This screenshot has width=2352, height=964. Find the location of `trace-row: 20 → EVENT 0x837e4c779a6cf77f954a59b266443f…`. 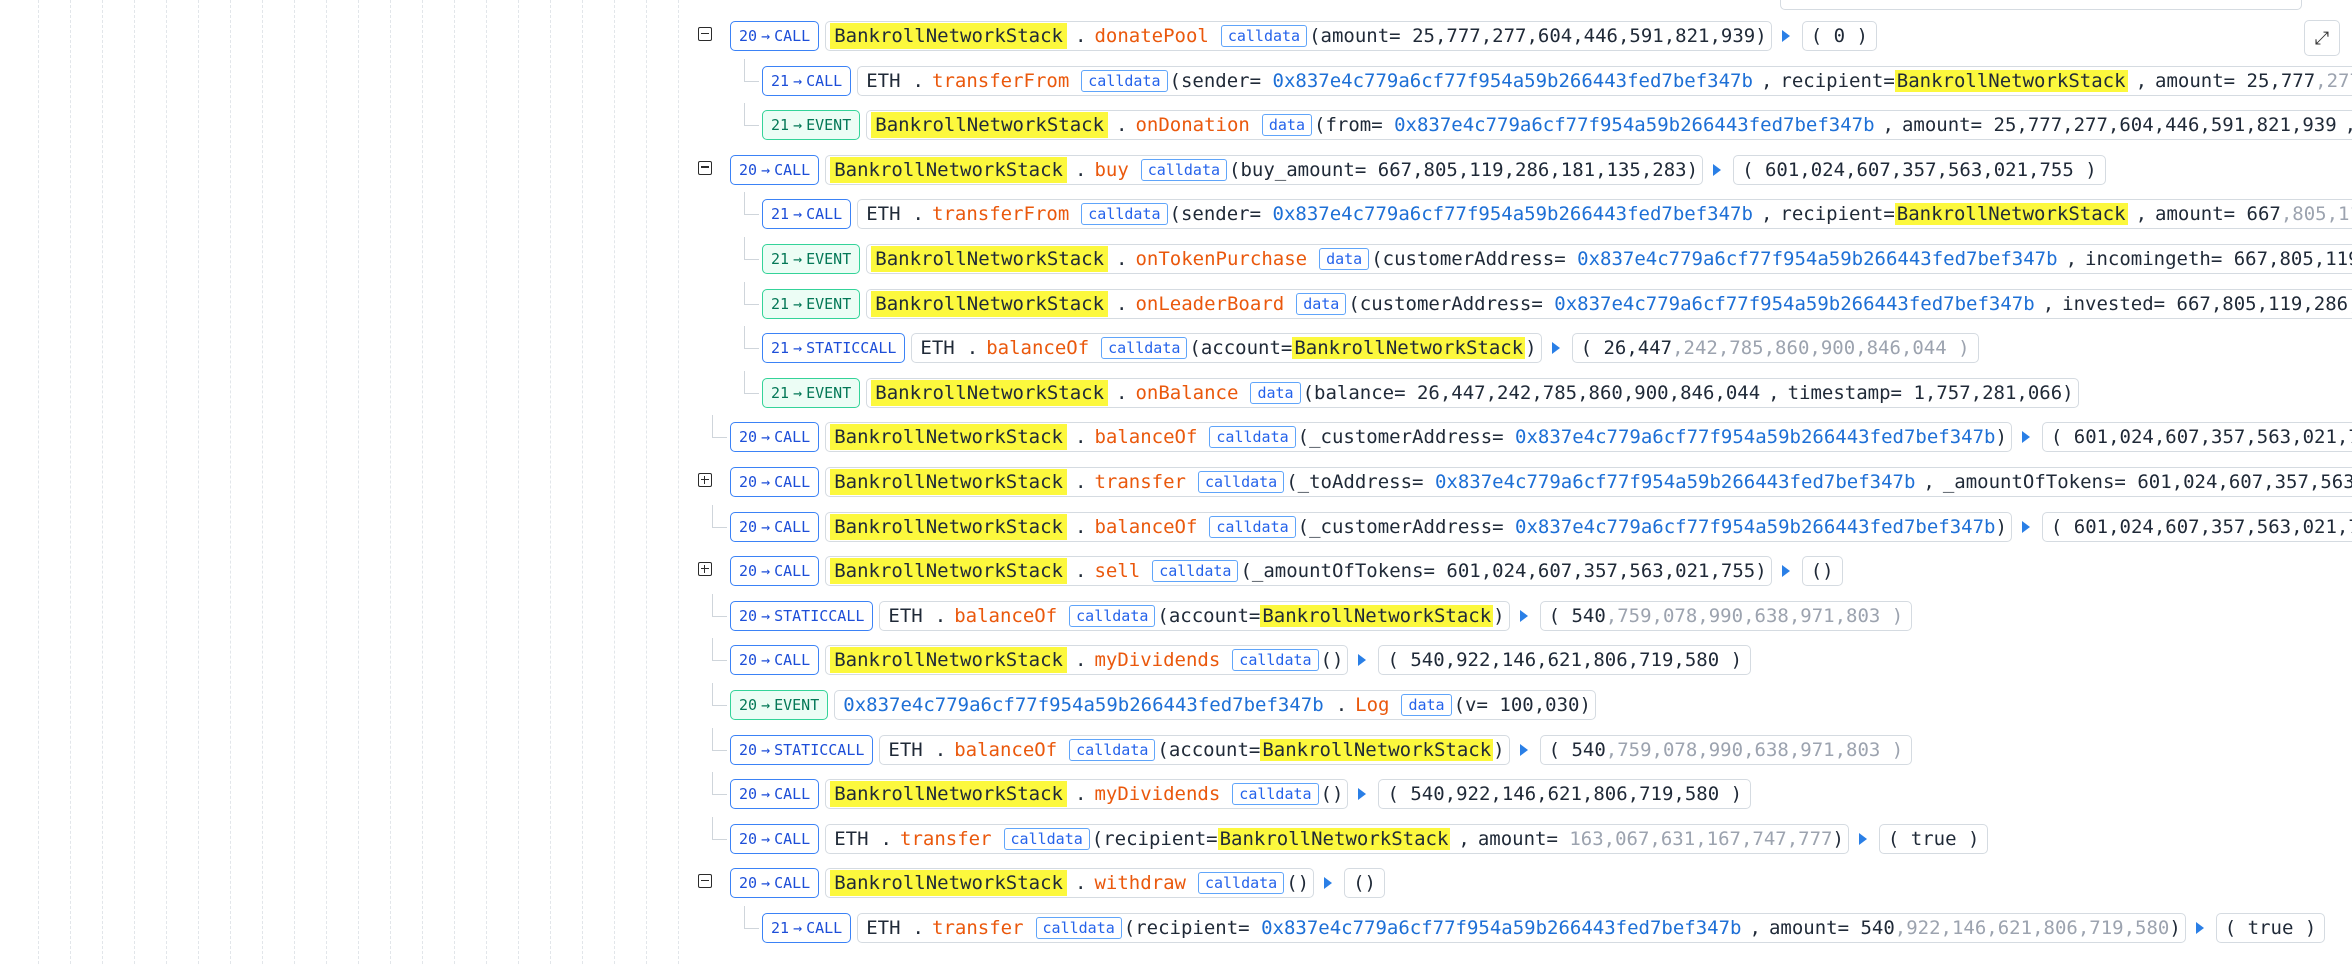

trace-row: 20 → EVENT 0x837e4c779a6cf77f954a59b266443f… is located at coordinates (1154, 705).